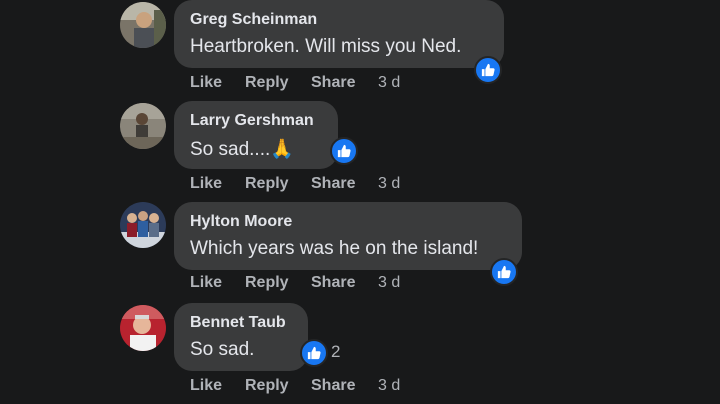  Describe the element at coordinates (253, 20) in the screenshot. I see `comment-author: Greg Scheinman` at that location.